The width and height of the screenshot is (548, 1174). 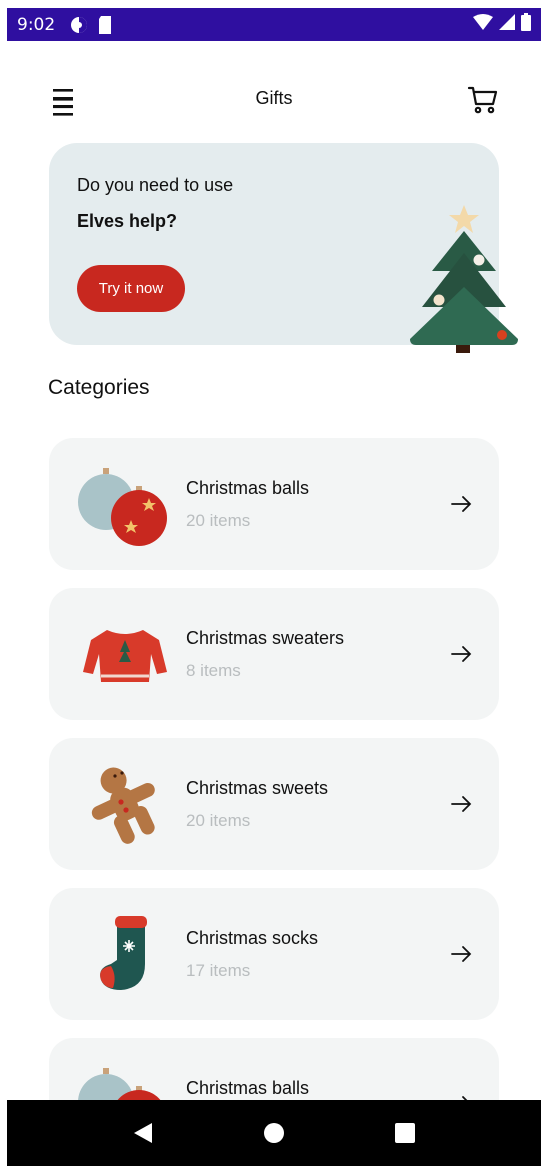 What do you see at coordinates (125, 805) in the screenshot?
I see `gingerbread-icon` at bounding box center [125, 805].